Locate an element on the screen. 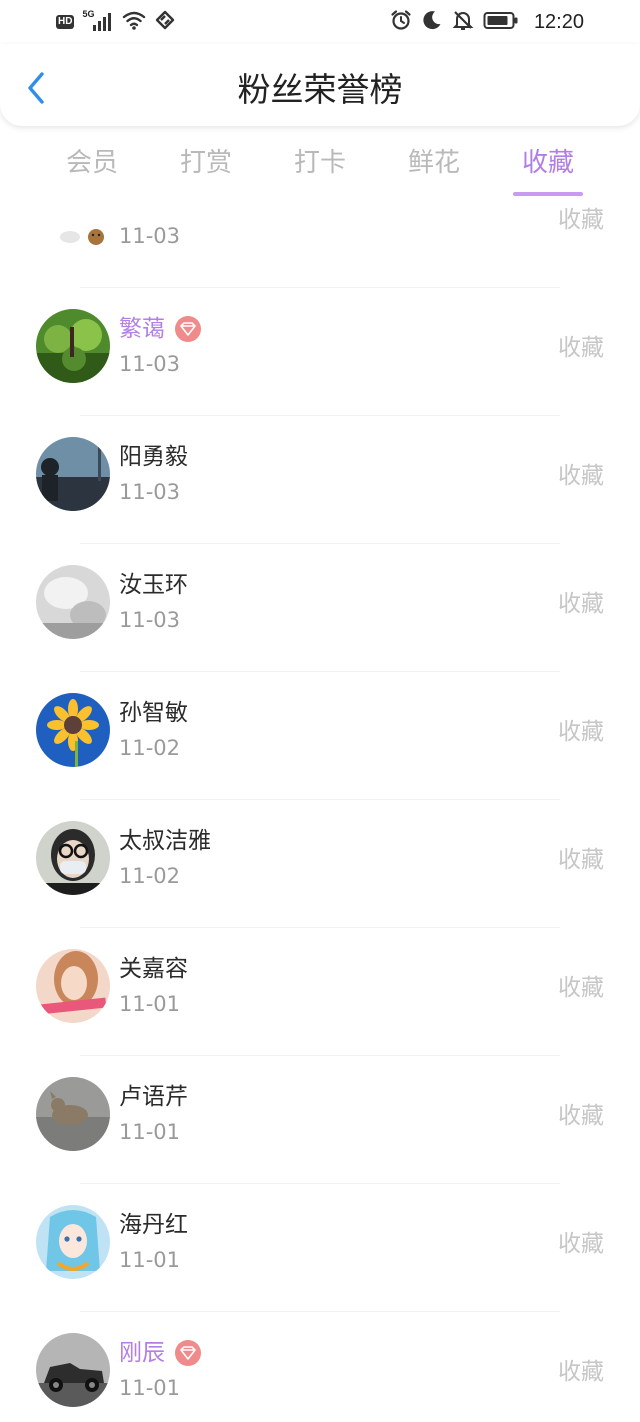 The height and width of the screenshot is (1422, 640). list-item: 海丹红 11-01 收藏 is located at coordinates (320, 1248).